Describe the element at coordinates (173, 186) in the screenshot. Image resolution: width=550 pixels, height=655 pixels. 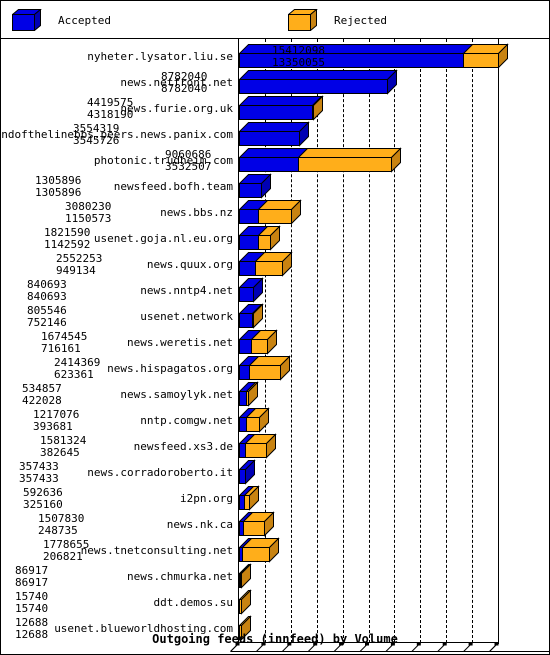
I see `bar-row-label: newsfeed.bofh.team` at that location.